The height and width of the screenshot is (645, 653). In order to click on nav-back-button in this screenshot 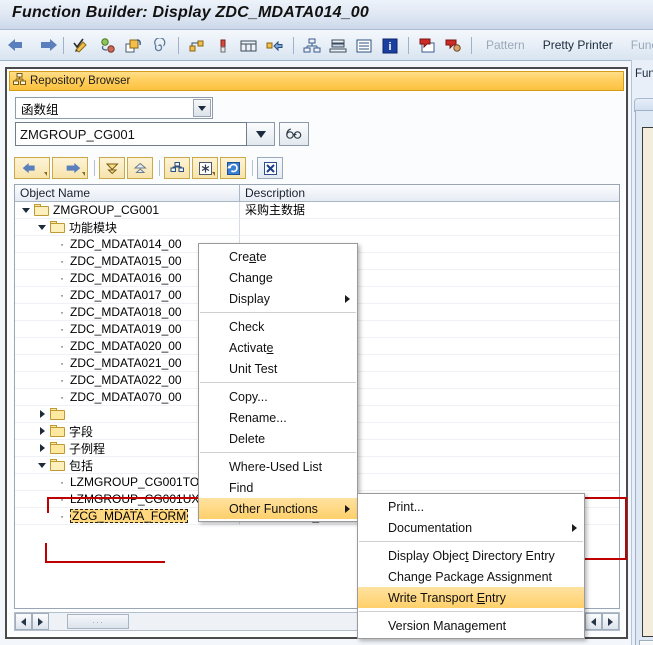, I will do `click(32, 168)`.